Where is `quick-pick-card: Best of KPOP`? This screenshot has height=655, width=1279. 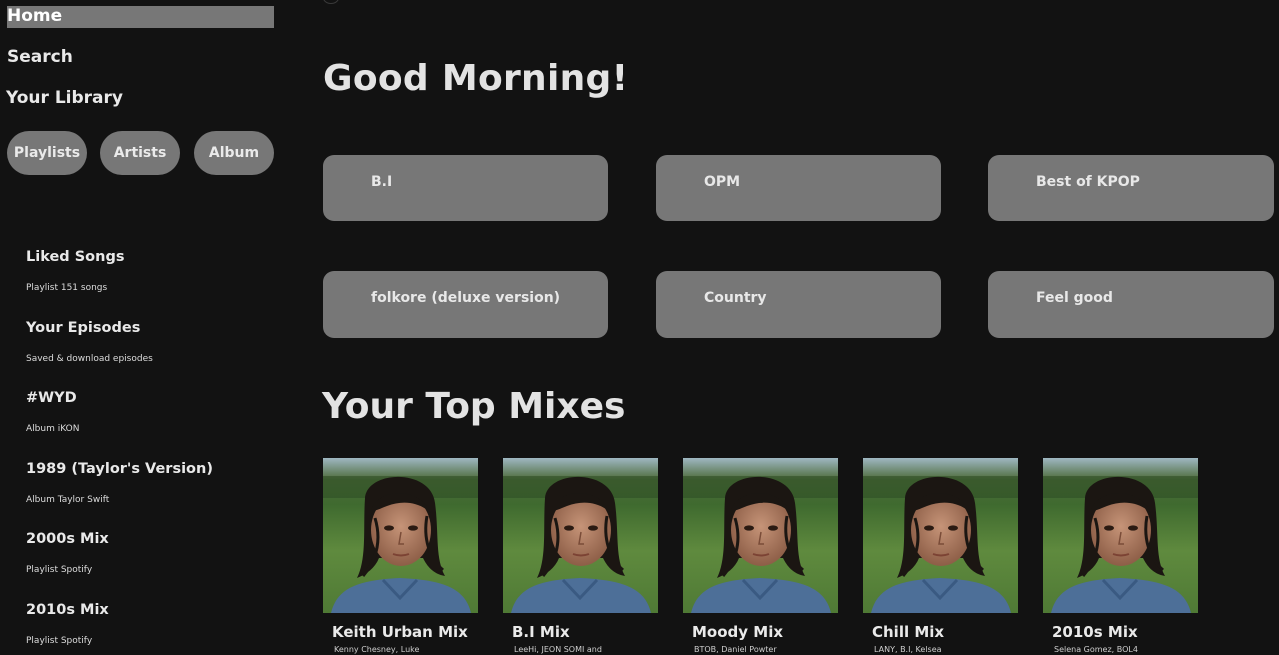 quick-pick-card: Best of KPOP is located at coordinates (1131, 188).